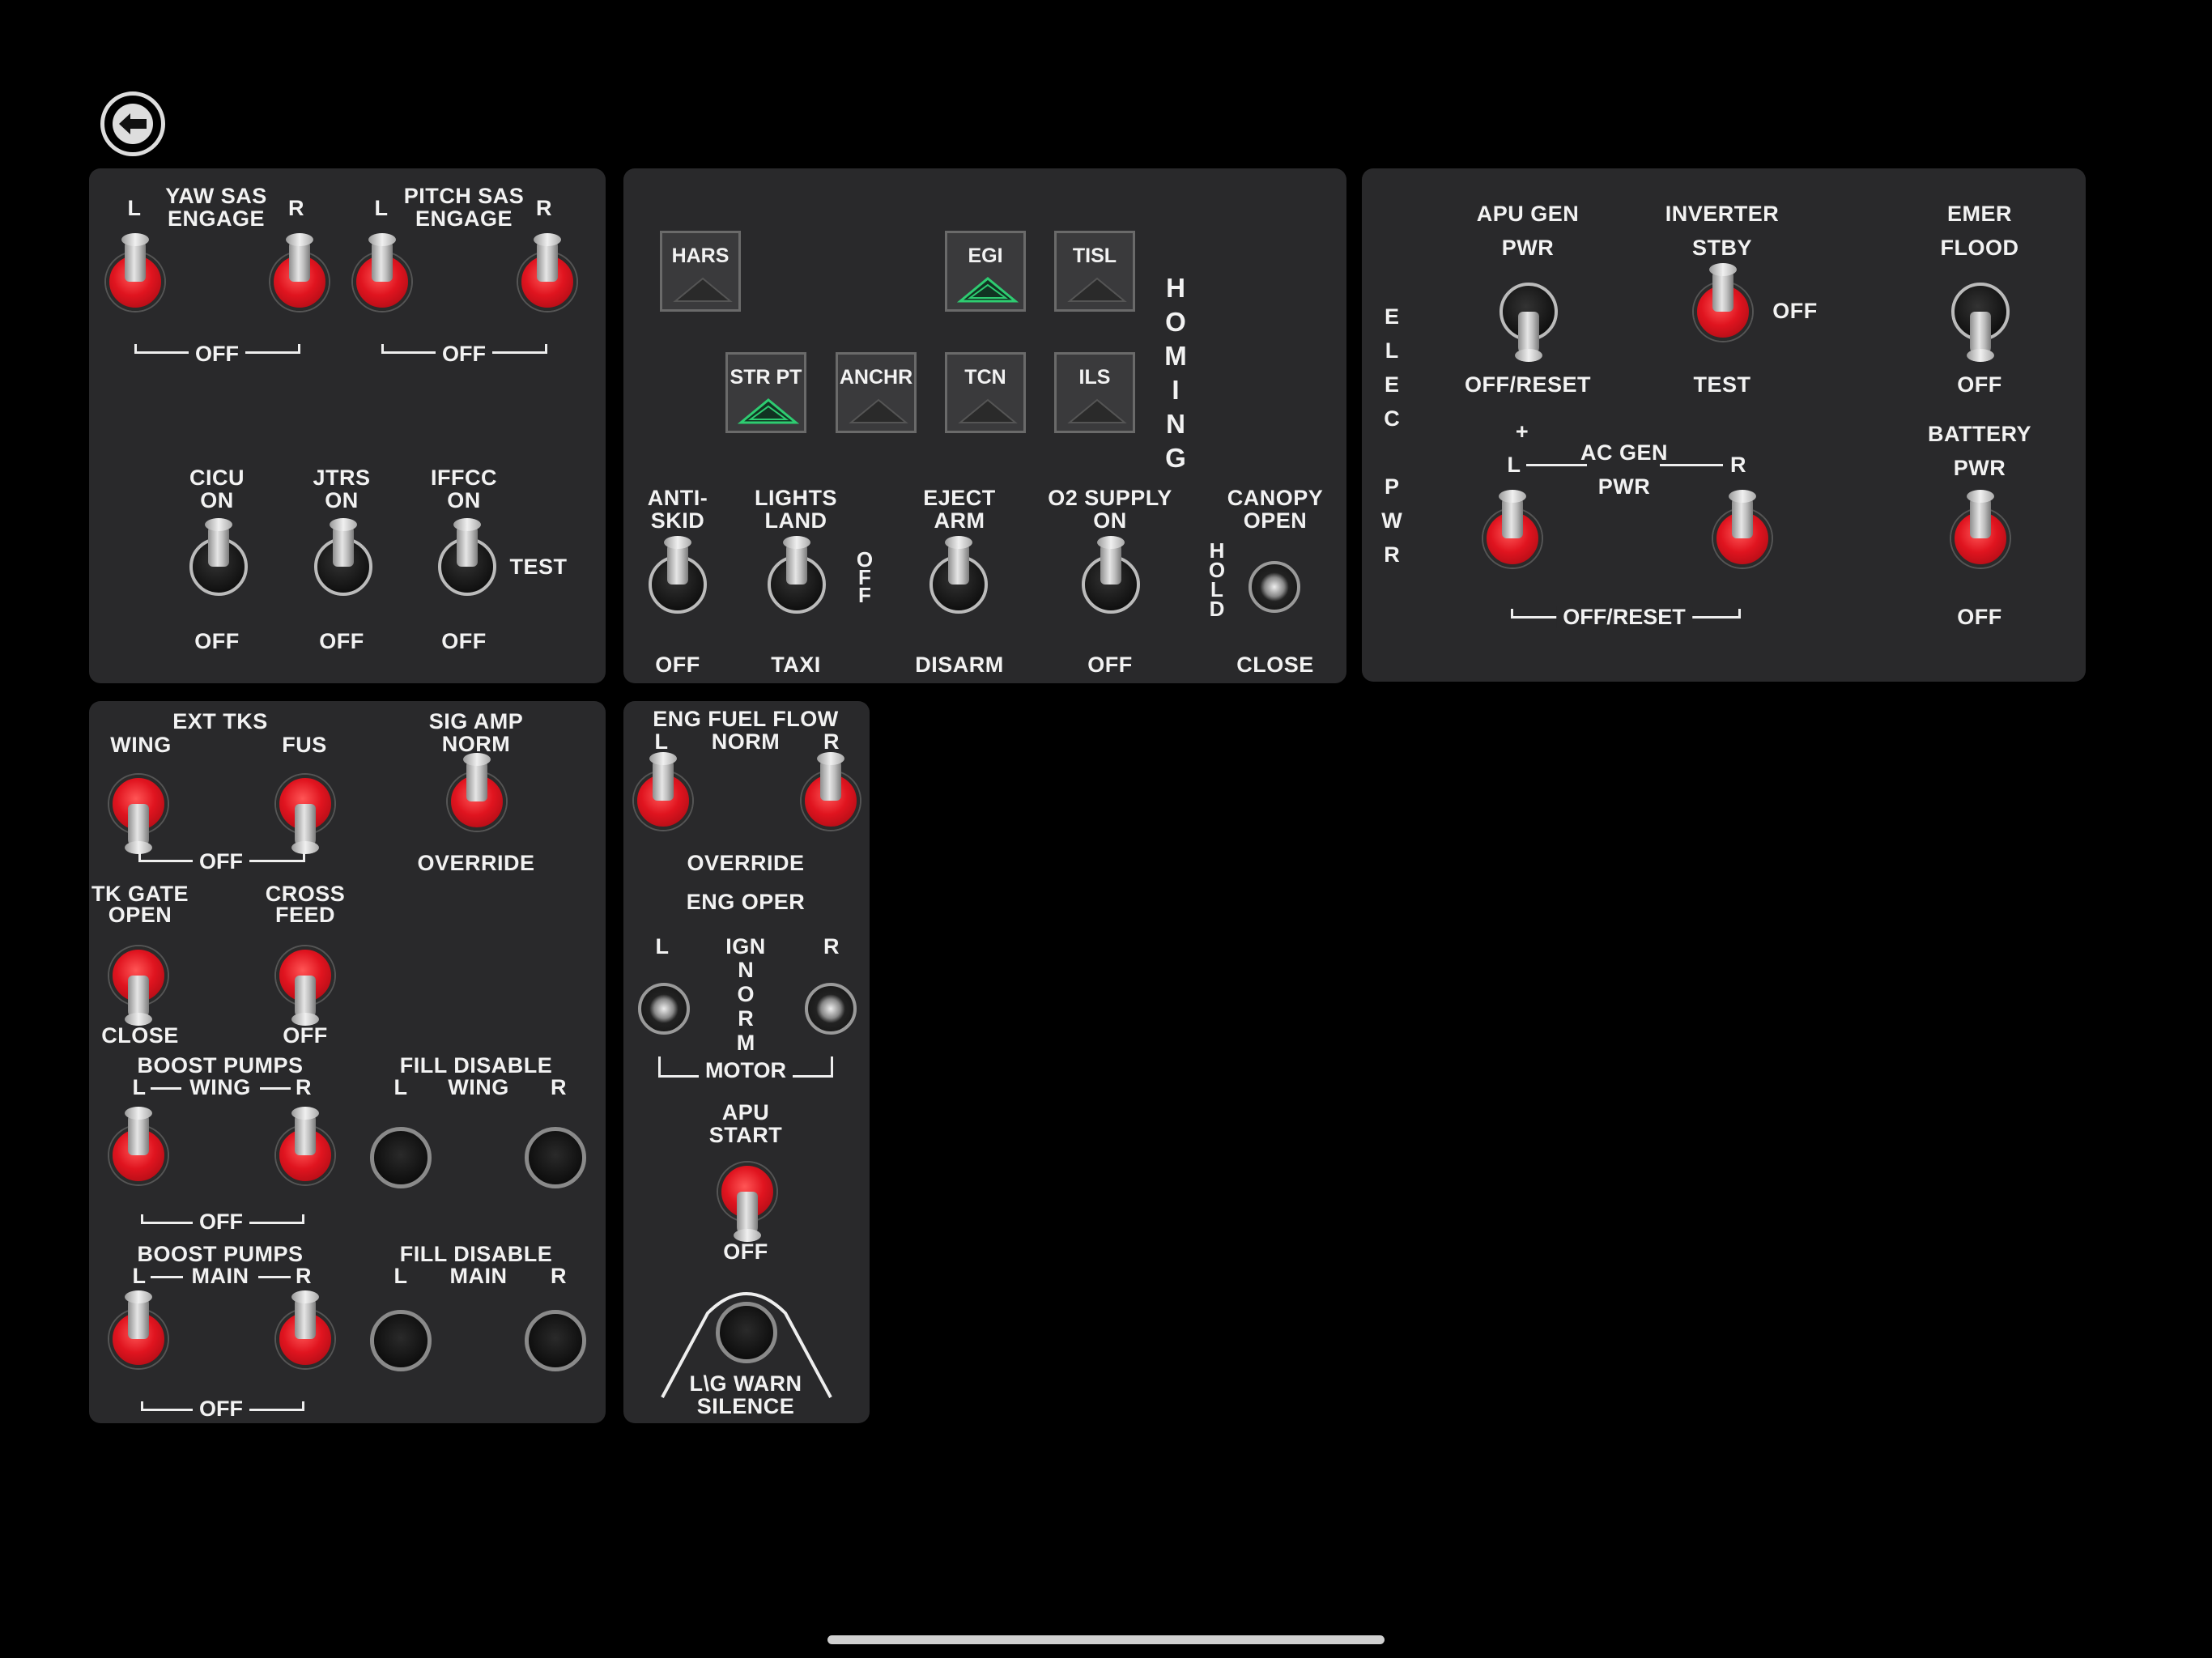  Describe the element at coordinates (1528, 231) in the screenshot. I see `apu-gen-label: APU GEN PWR` at that location.